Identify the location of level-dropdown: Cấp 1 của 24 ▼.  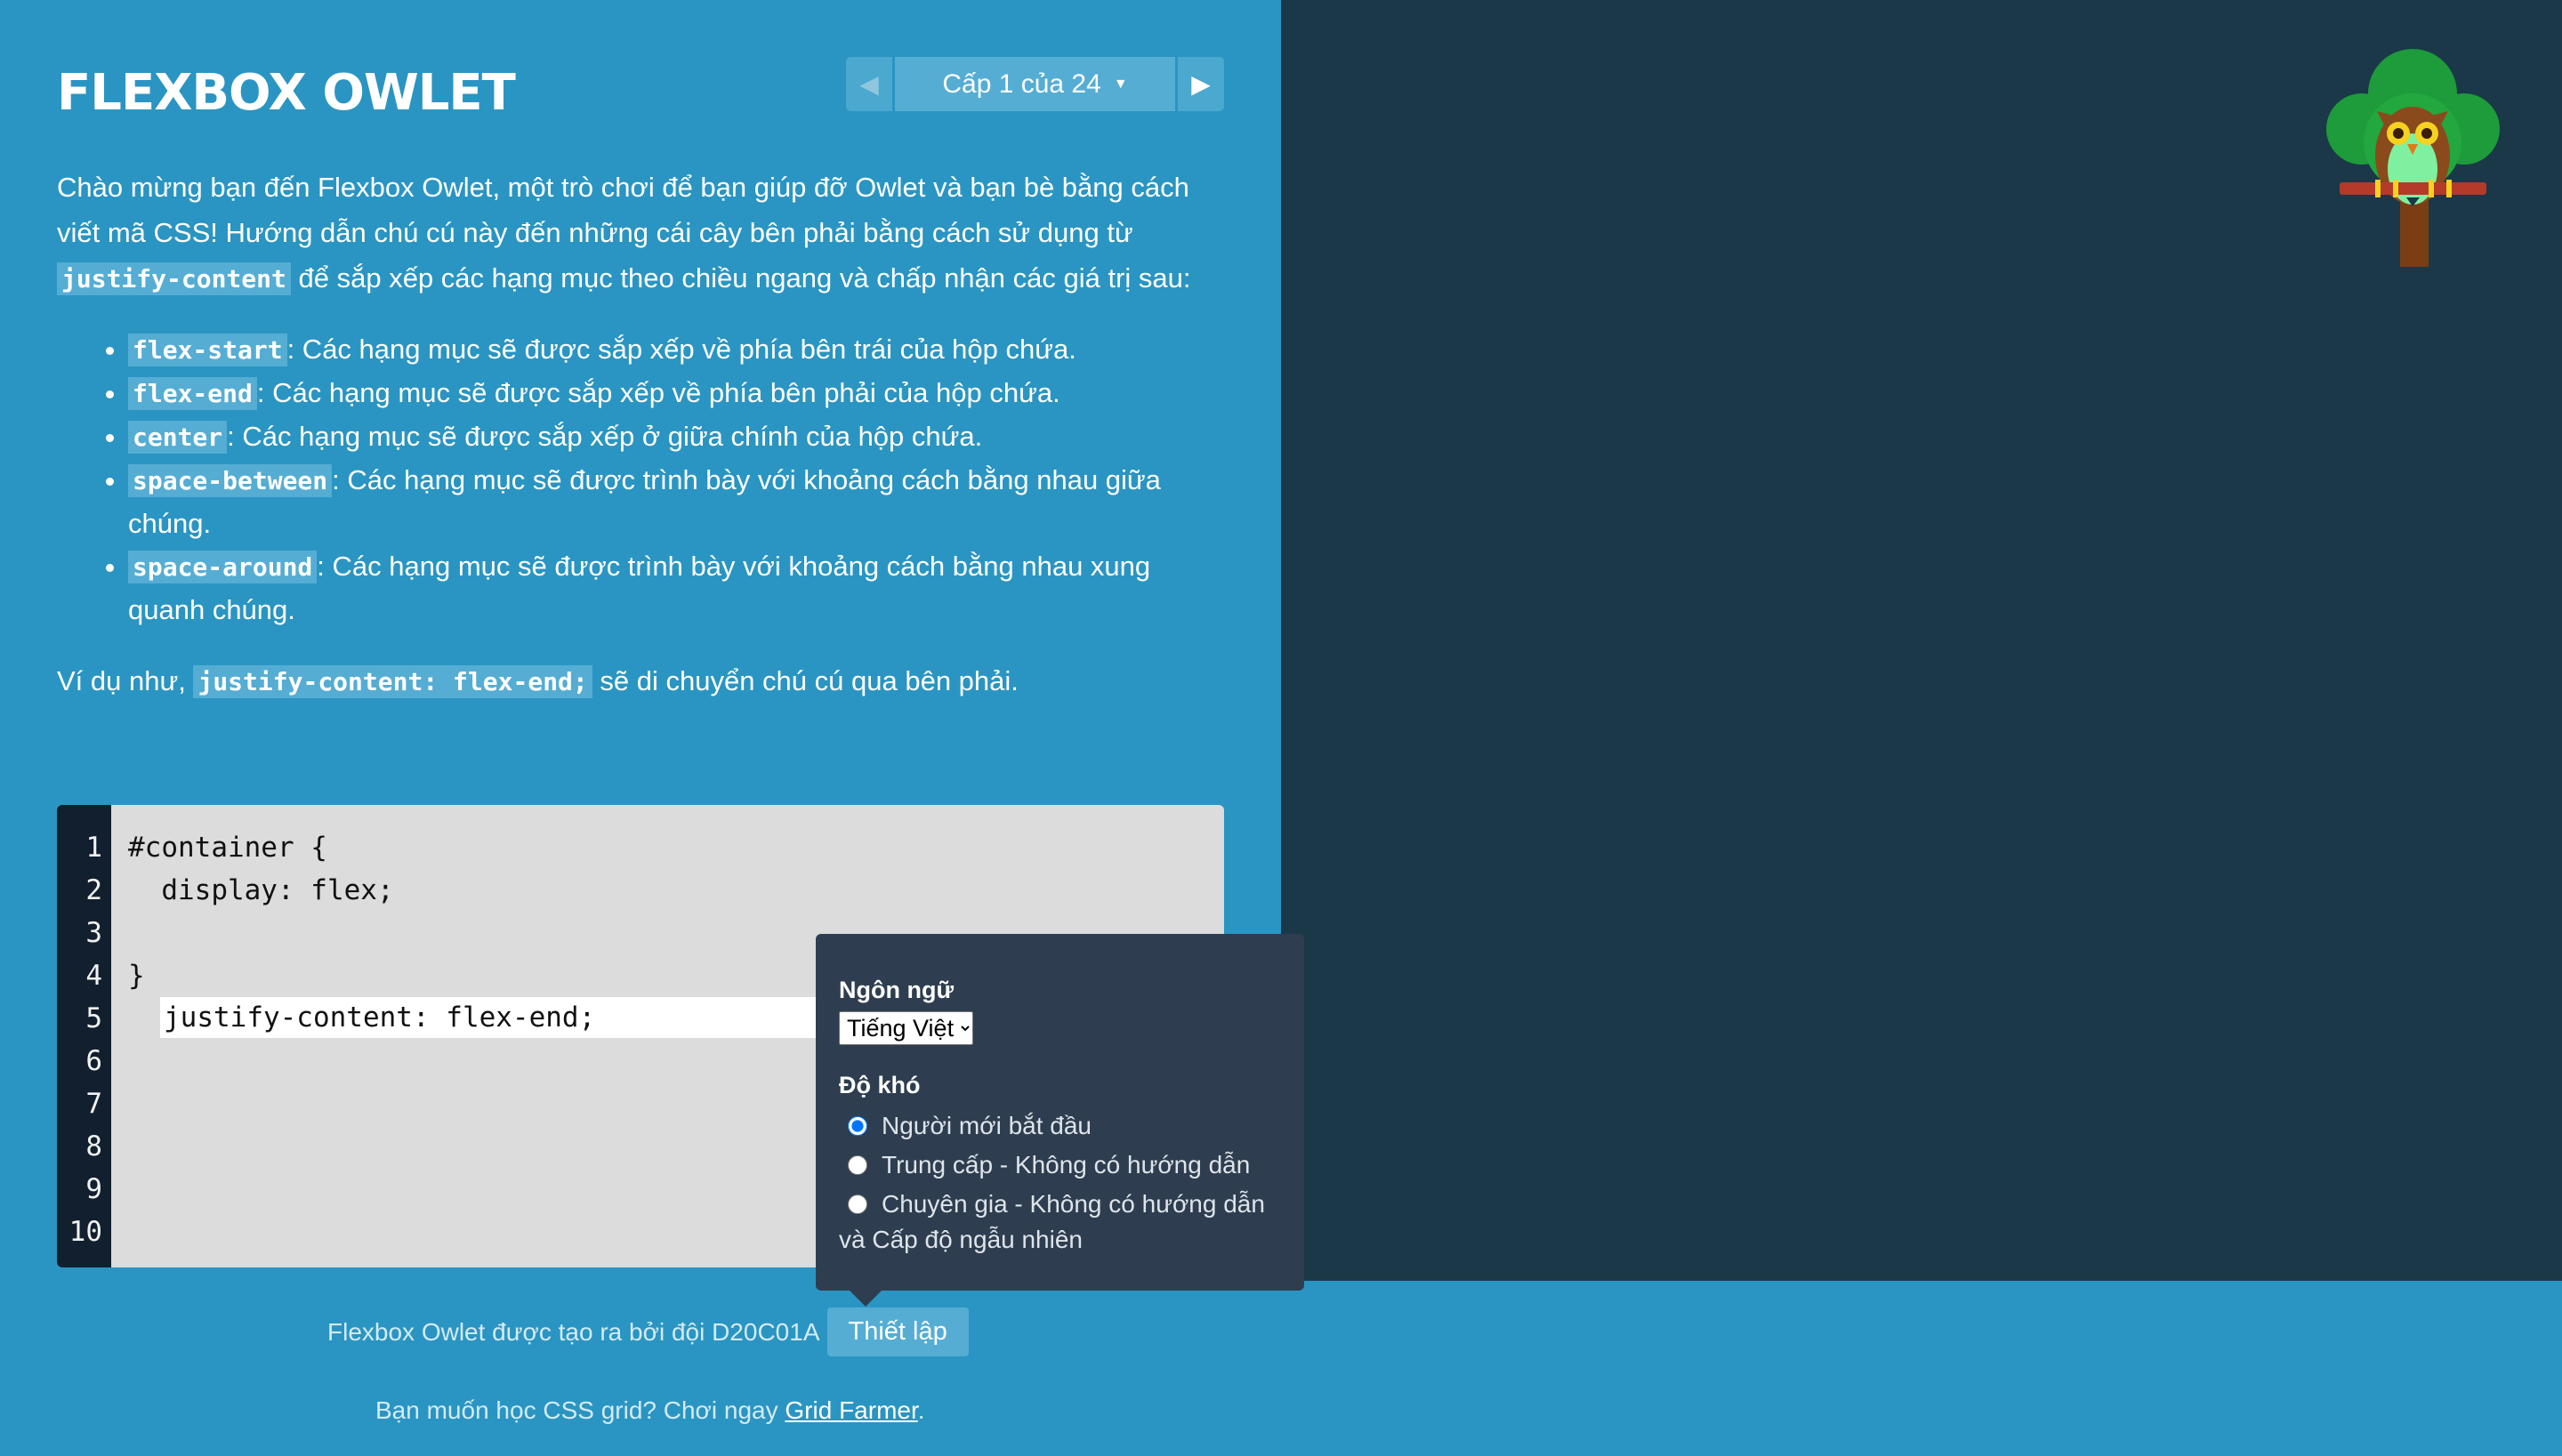
(1035, 84).